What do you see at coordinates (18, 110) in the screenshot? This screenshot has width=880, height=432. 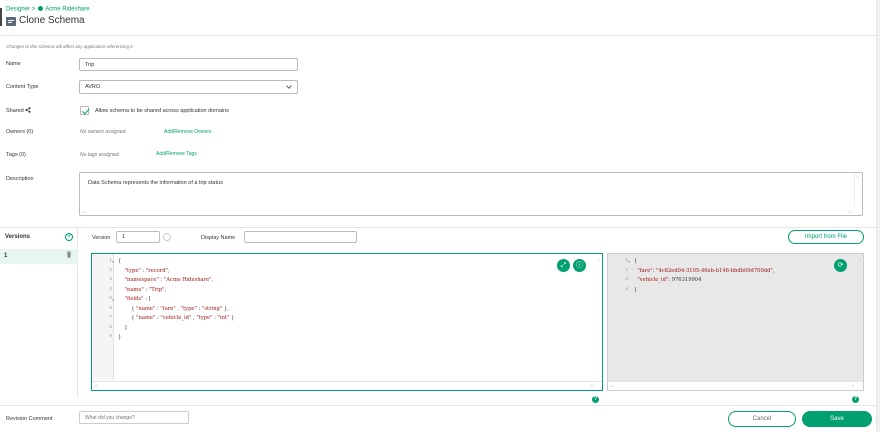 I see `shared-label: Shared` at bounding box center [18, 110].